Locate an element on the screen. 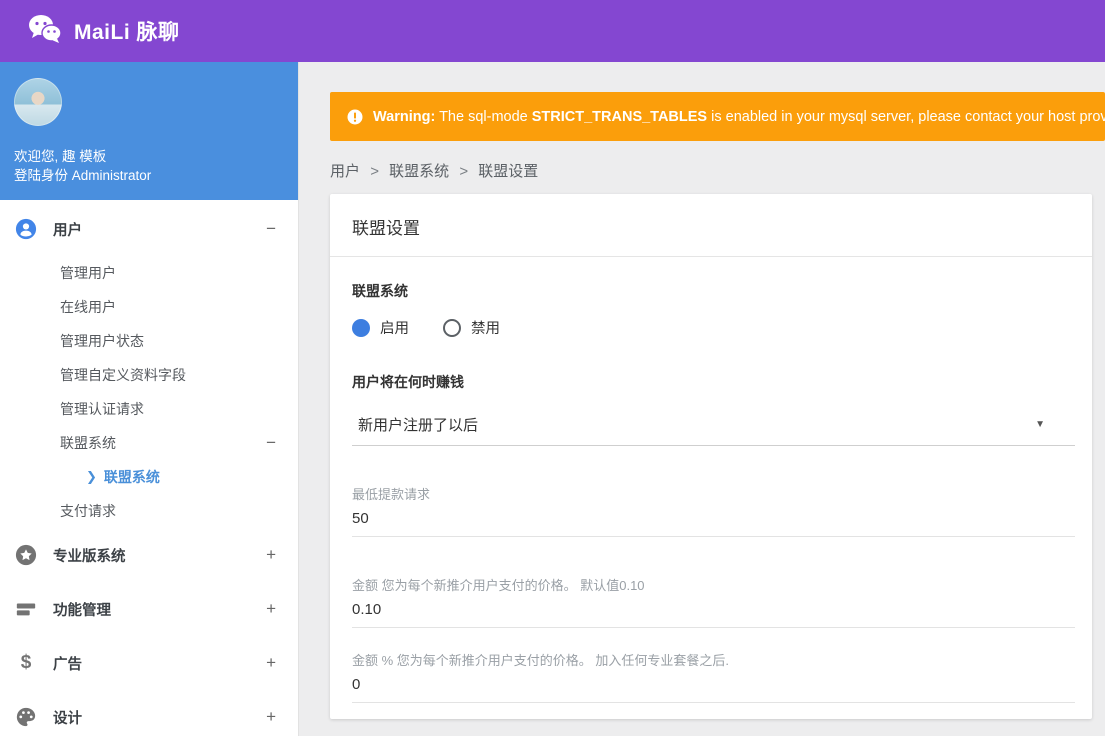 The image size is (1105, 736). sidebar-item-label: 管理自定义资料字段 is located at coordinates (123, 375).